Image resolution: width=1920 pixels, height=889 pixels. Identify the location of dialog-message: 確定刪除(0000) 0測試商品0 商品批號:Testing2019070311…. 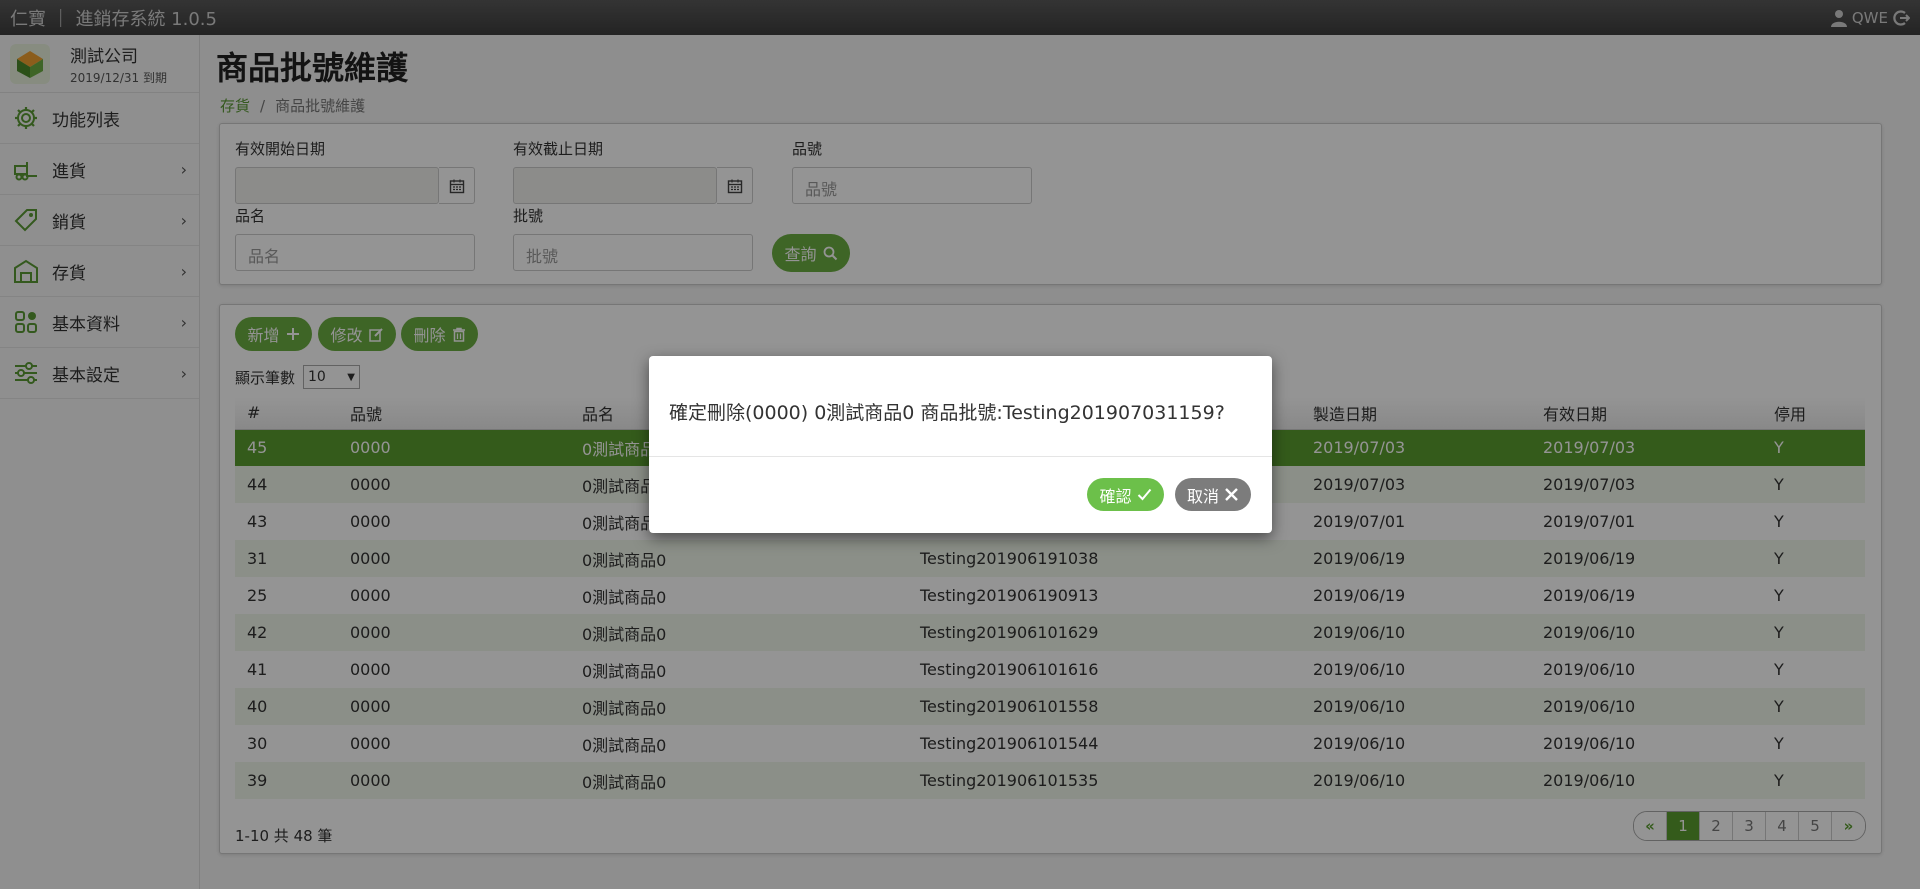
(947, 413).